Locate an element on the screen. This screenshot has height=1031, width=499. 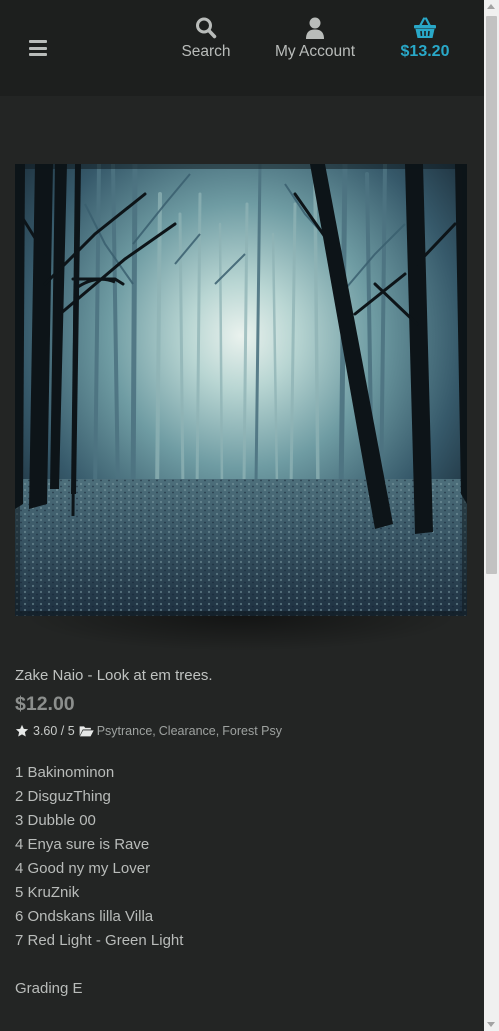
product-price: $12.00 is located at coordinates (45, 704).